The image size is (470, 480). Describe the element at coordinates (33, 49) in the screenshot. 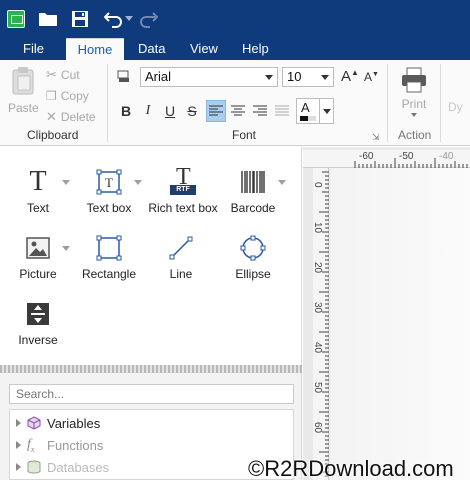

I see `tab-file: File` at that location.